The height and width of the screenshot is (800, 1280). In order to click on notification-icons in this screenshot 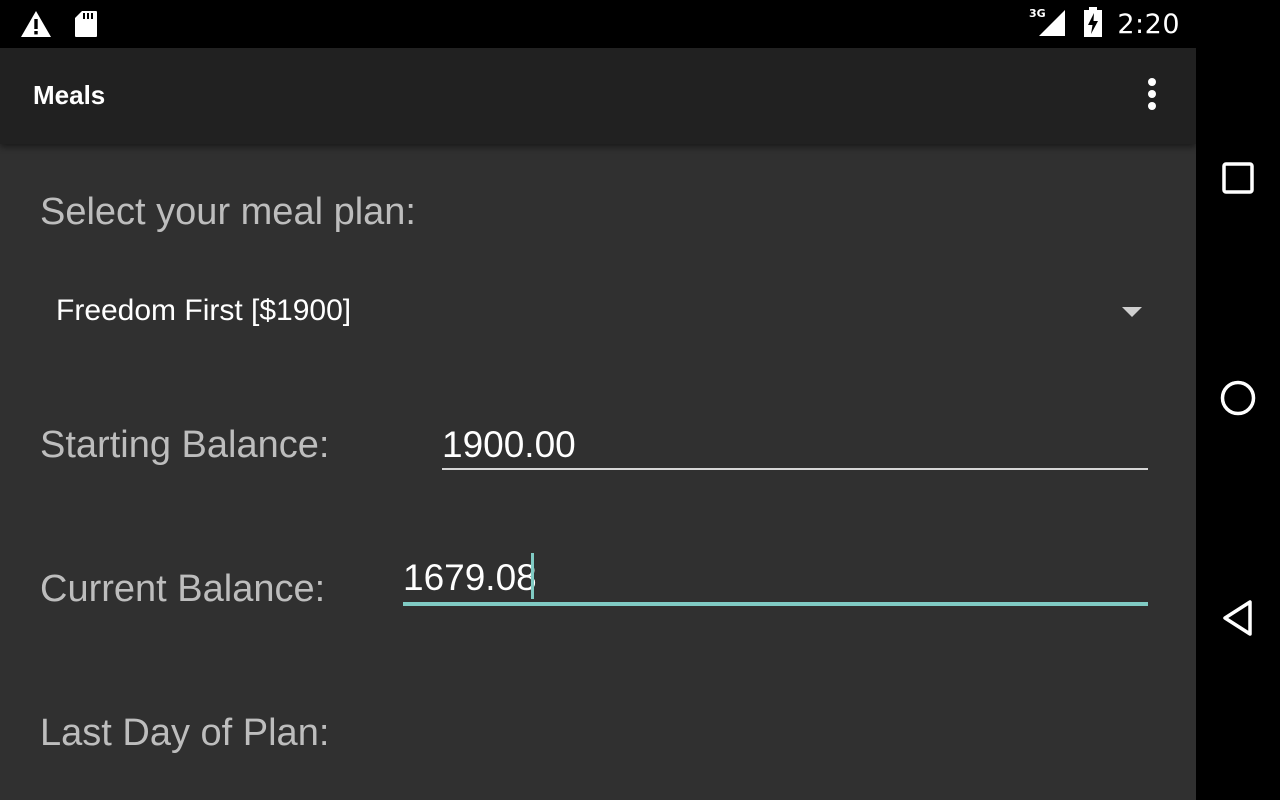, I will do `click(59, 26)`.